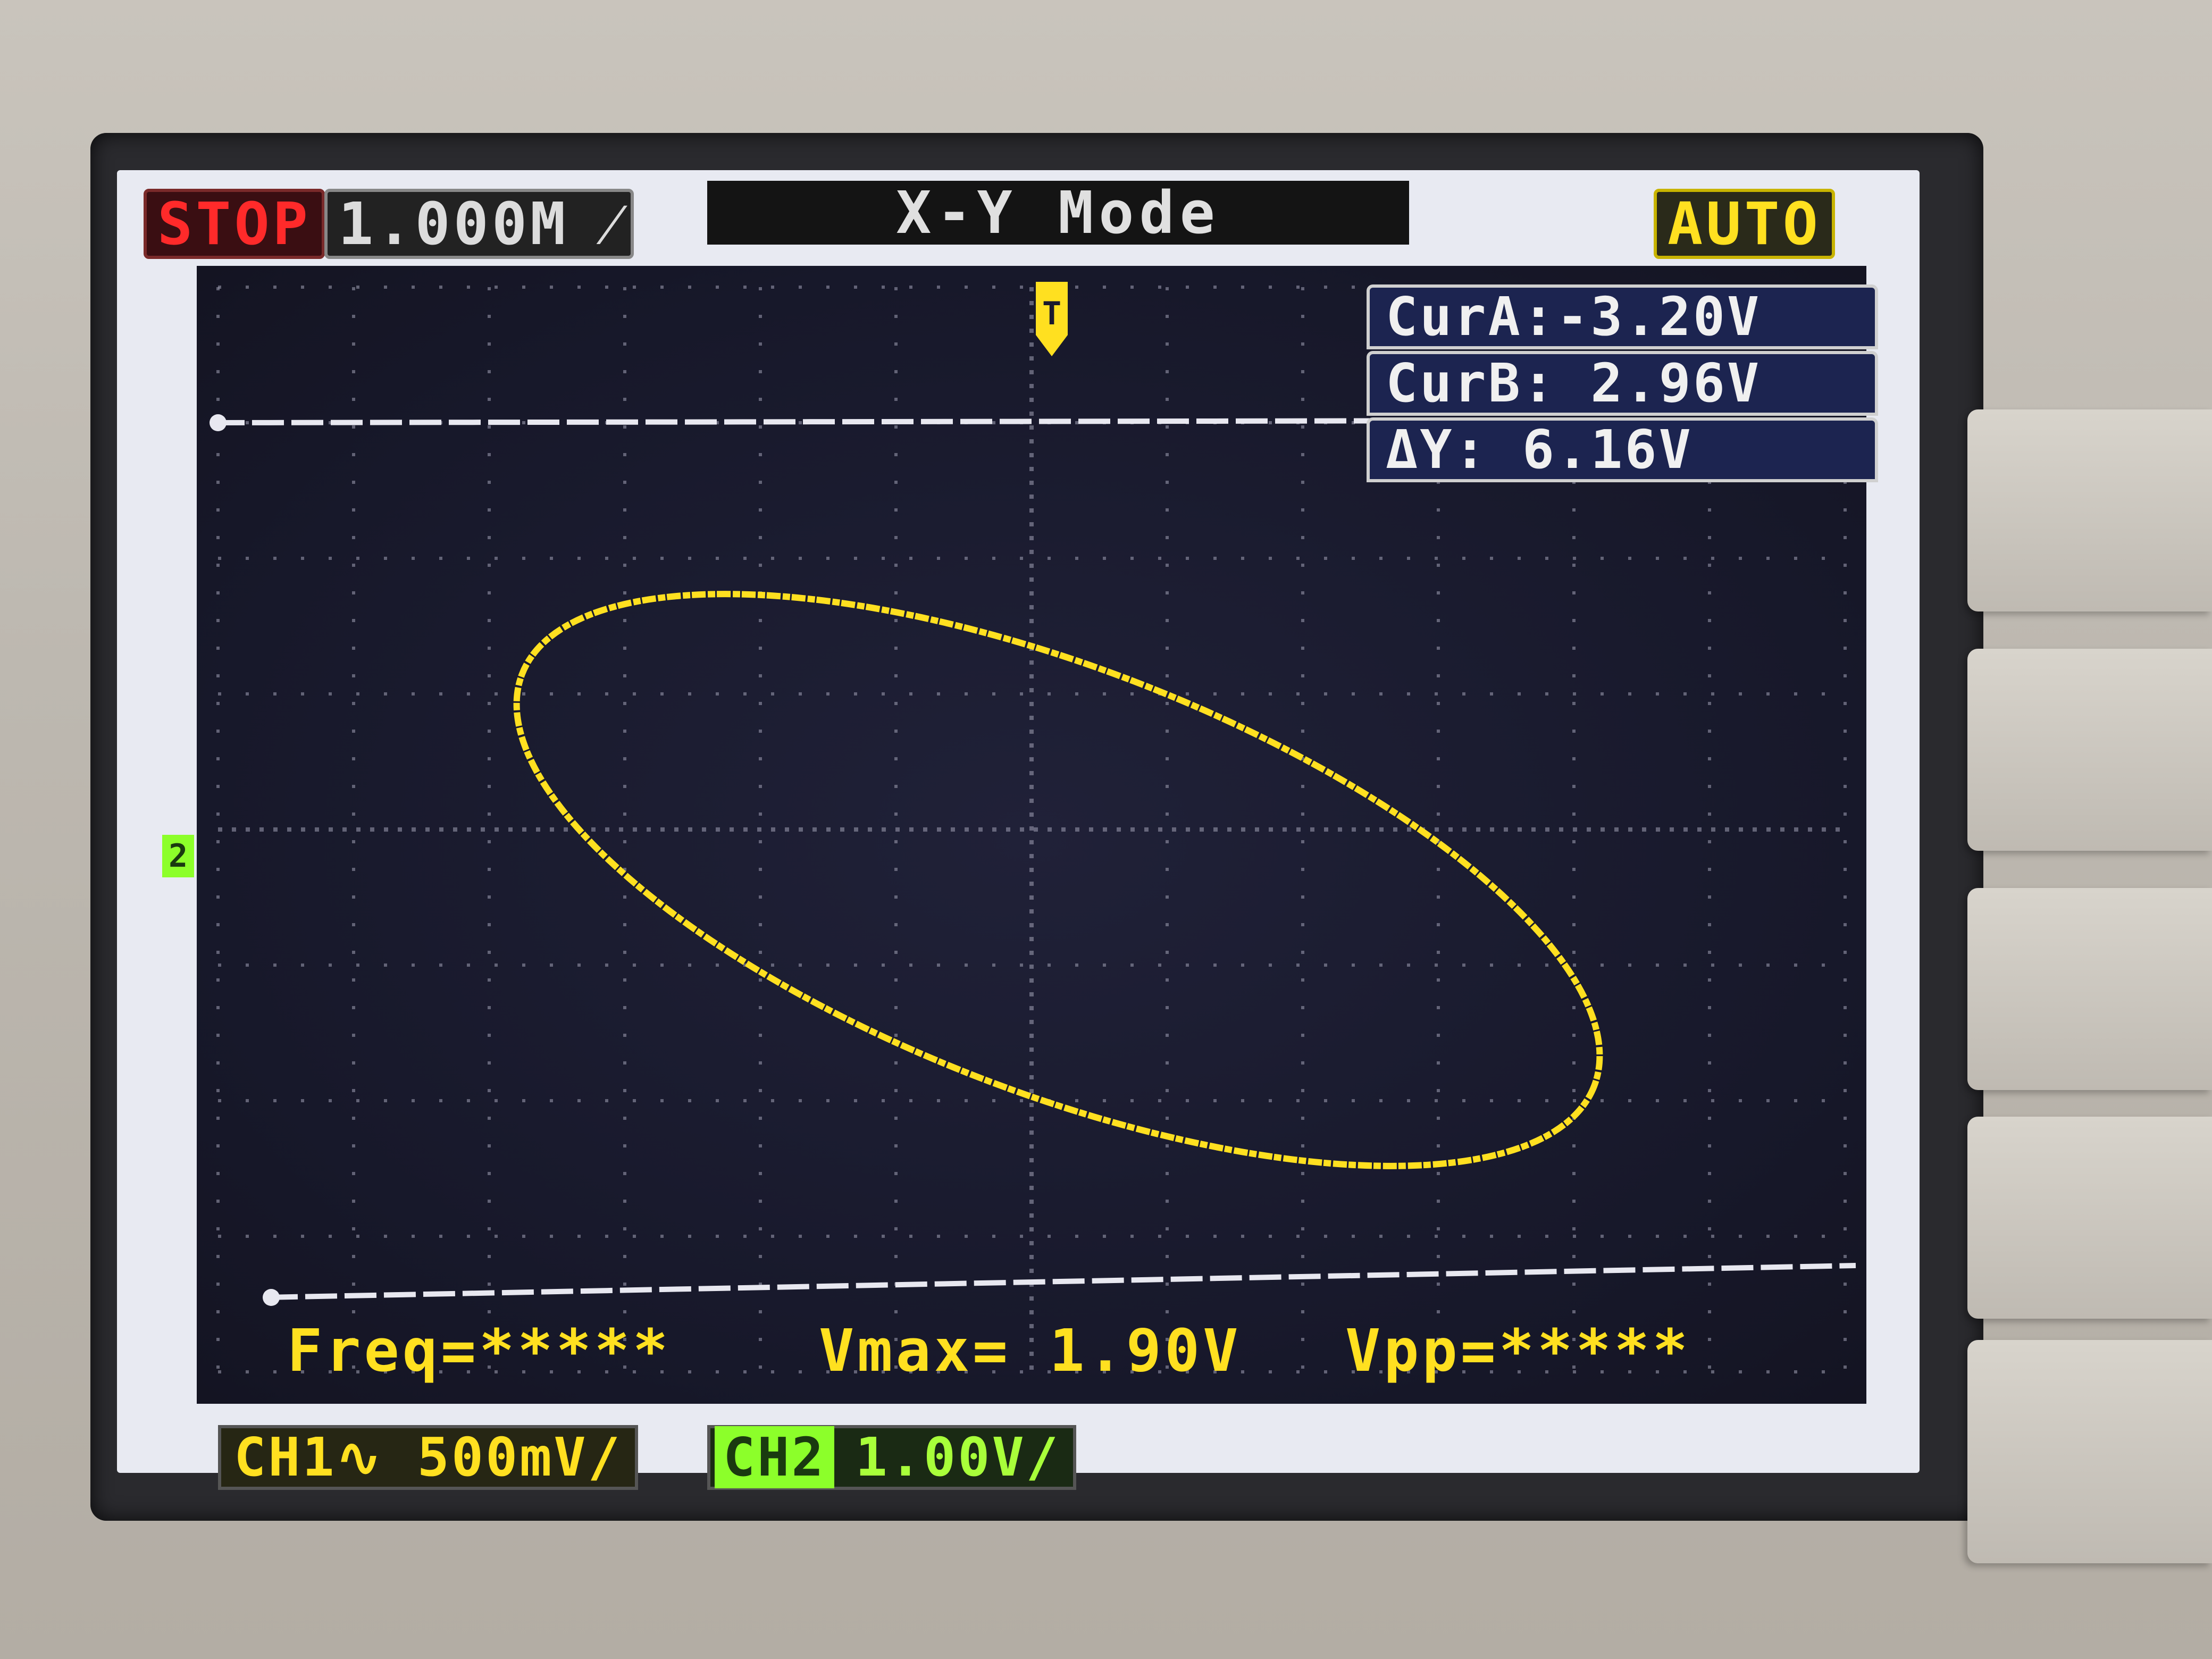 The image size is (2212, 1659). Describe the element at coordinates (428, 1457) in the screenshot. I see `ch1-scale-readout: CH1∿ 500mV/` at that location.